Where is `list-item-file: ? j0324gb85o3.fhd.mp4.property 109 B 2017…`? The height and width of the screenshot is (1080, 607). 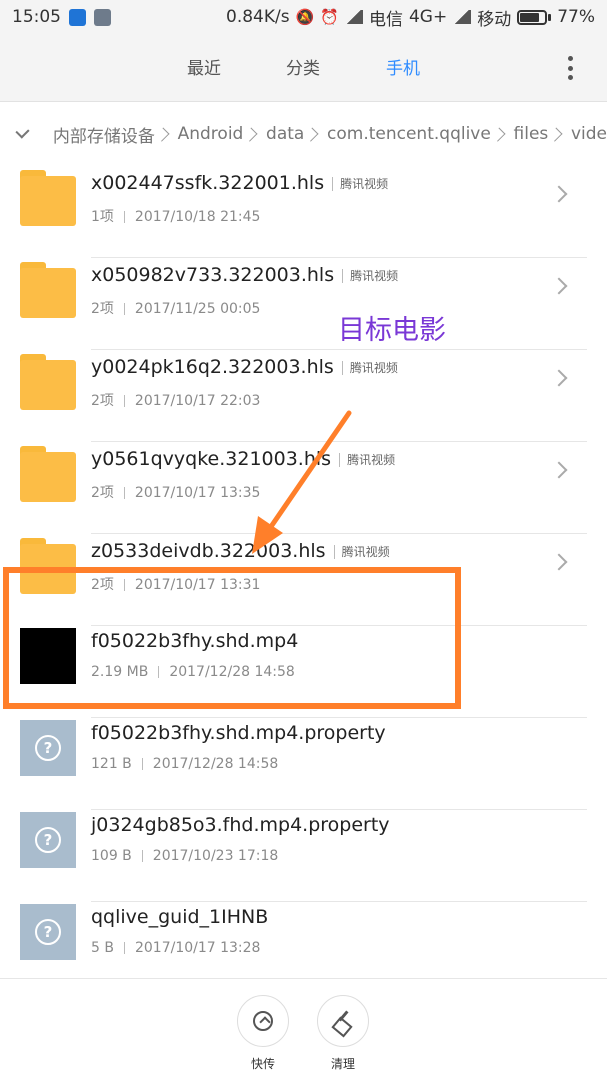
list-item-file: ? j0324gb85o3.fhd.mp4.property 109 B 2017… is located at coordinates (303, 856).